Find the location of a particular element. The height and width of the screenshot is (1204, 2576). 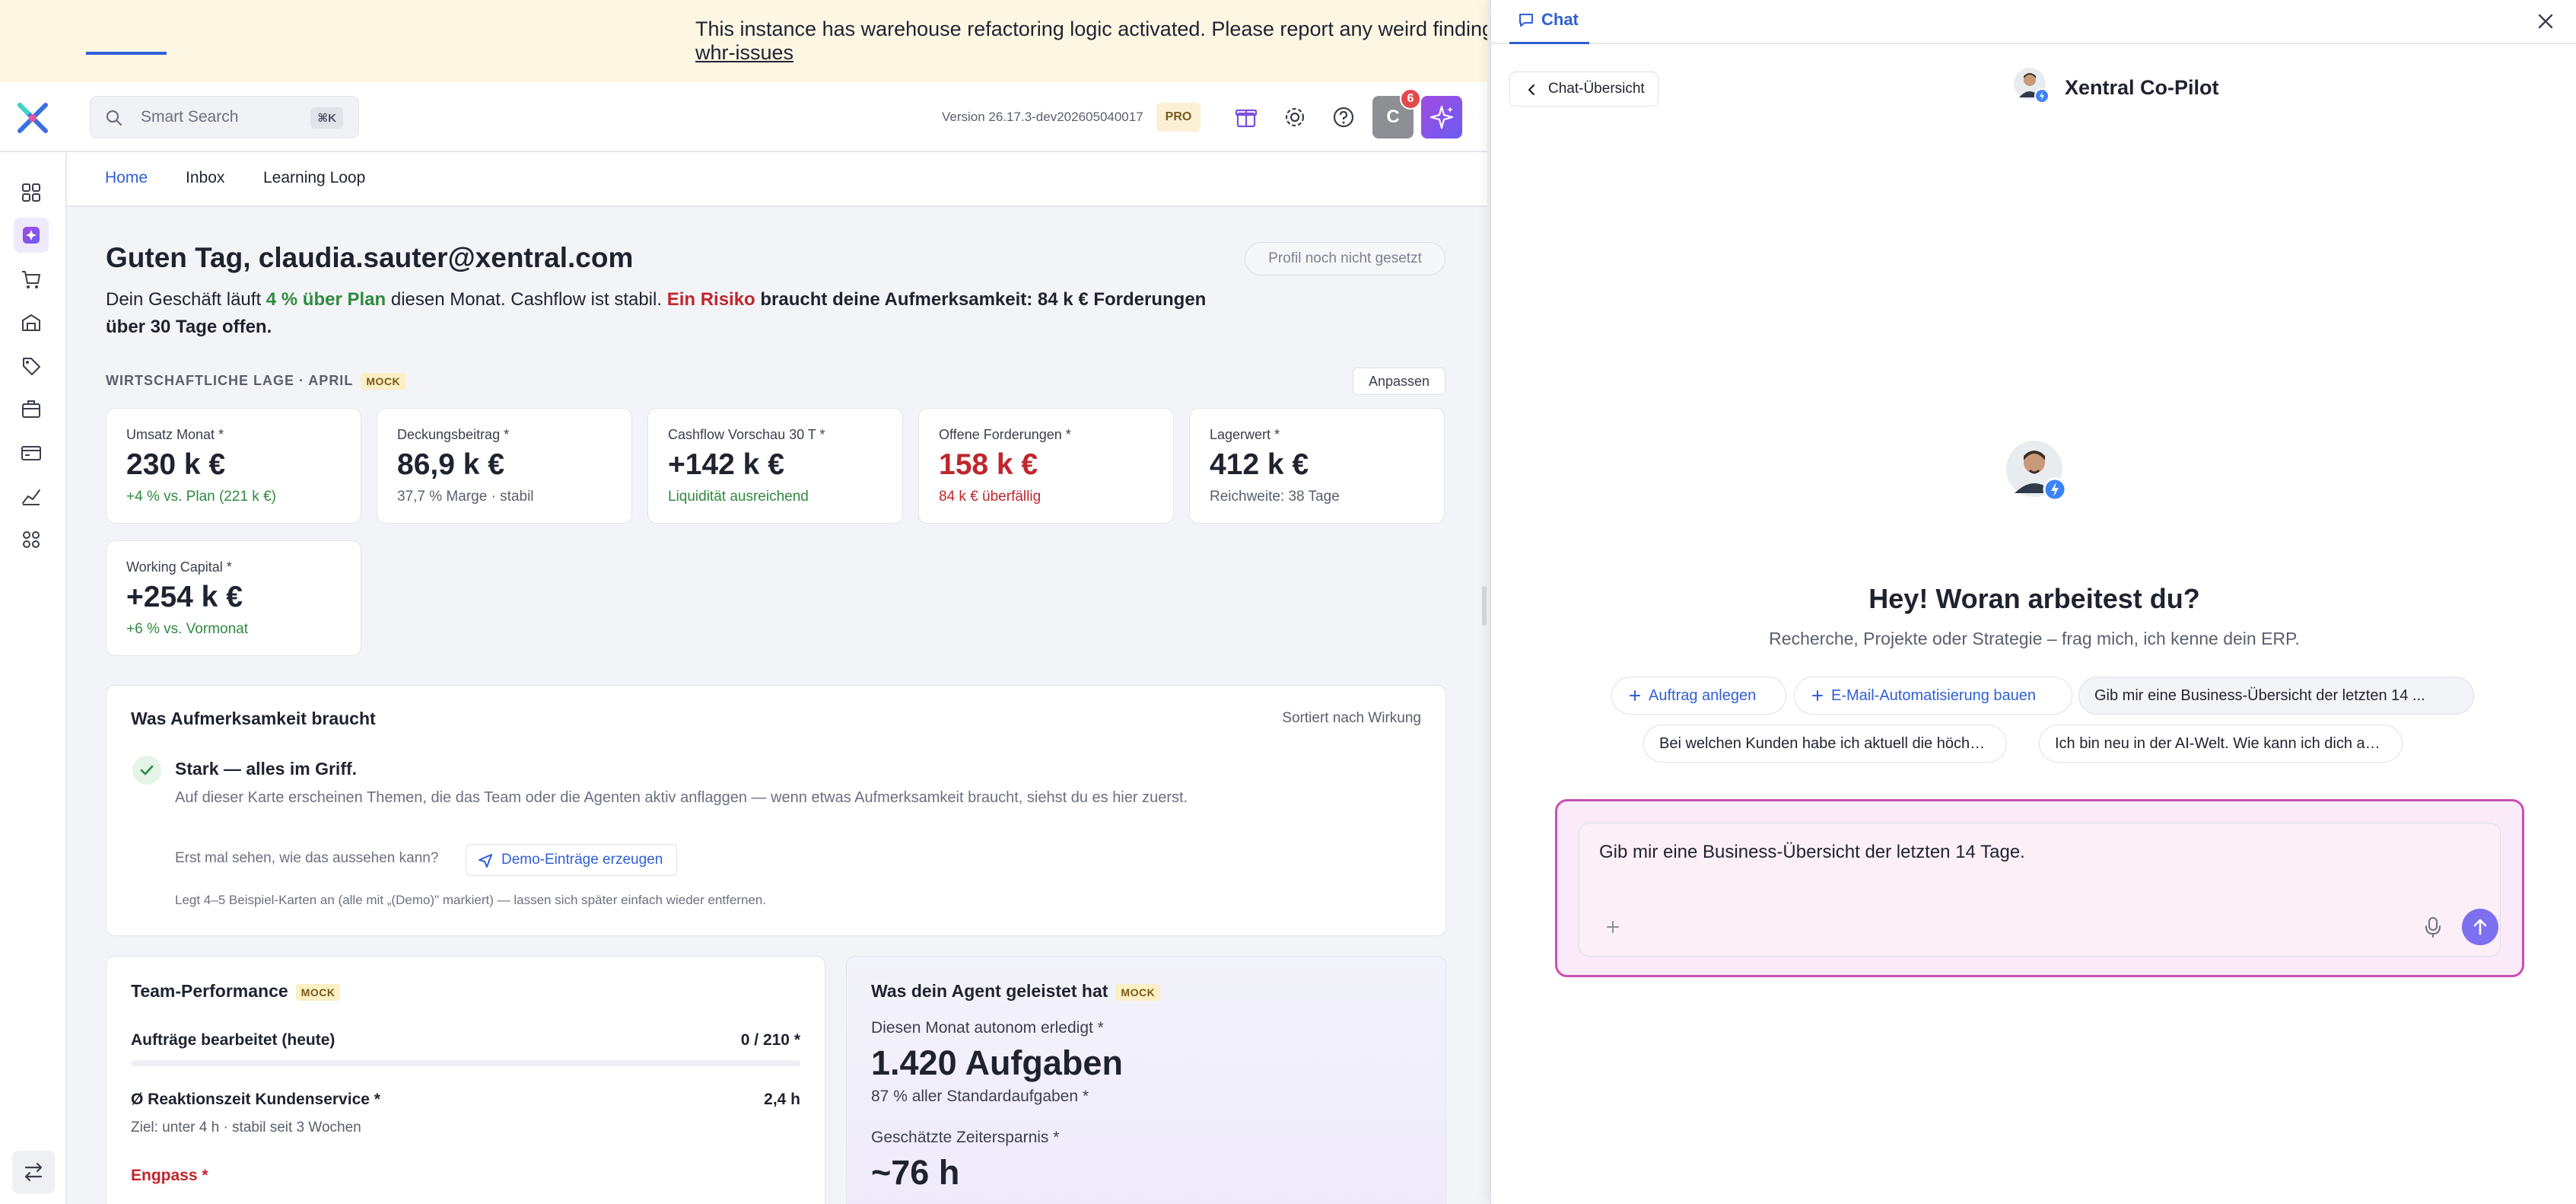

copilot-glyph-icon is located at coordinates (31, 235).